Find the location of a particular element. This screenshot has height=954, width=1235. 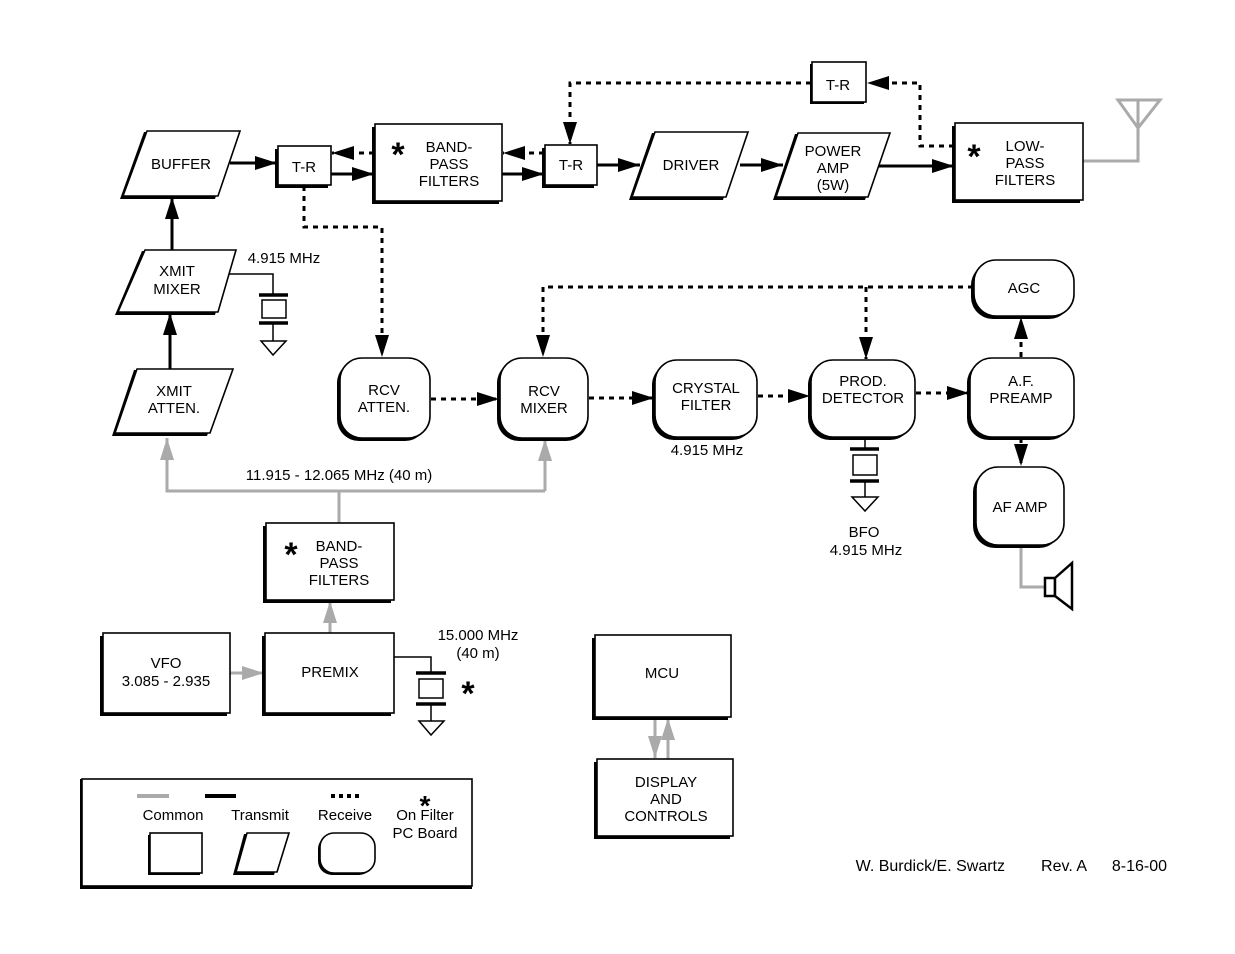

xmit-atten-label: ATTEN. is located at coordinates (174, 408).